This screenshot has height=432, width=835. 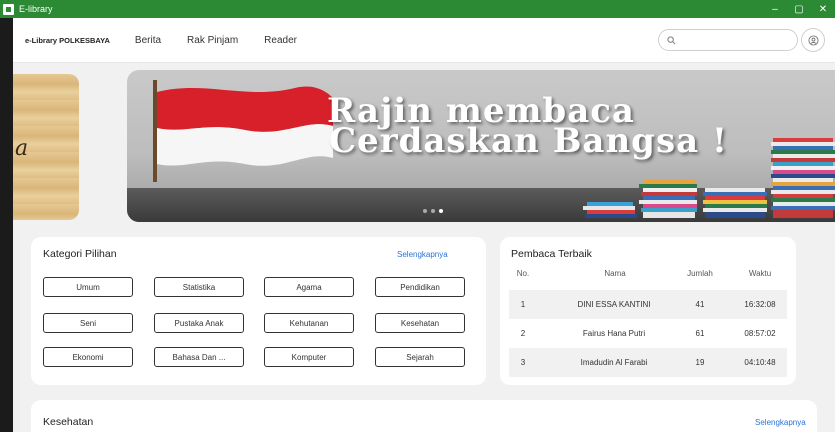 What do you see at coordinates (735, 40) in the screenshot?
I see `search-input` at bounding box center [735, 40].